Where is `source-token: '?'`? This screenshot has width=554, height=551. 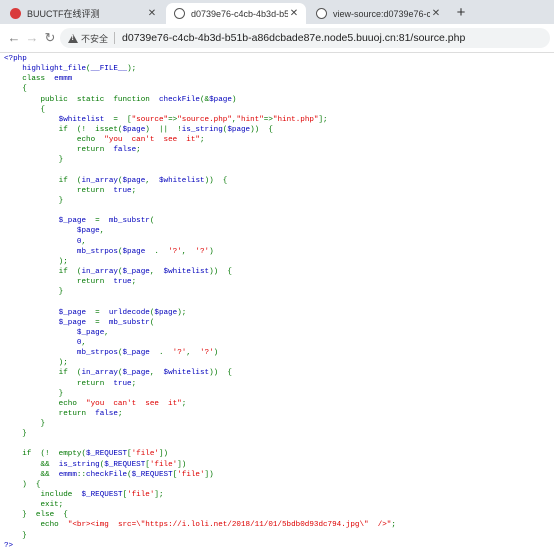 source-token: '?' is located at coordinates (206, 353).